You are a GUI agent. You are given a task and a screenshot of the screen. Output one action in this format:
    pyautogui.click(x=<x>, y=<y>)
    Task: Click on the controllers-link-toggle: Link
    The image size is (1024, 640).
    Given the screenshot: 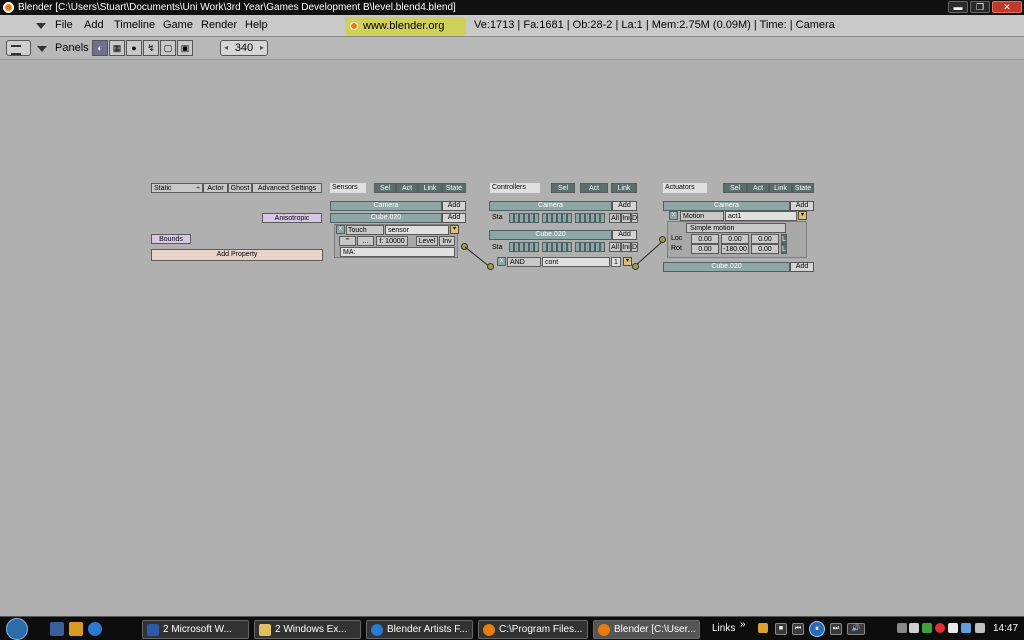 What is the action you would take?
    pyautogui.click(x=624, y=188)
    